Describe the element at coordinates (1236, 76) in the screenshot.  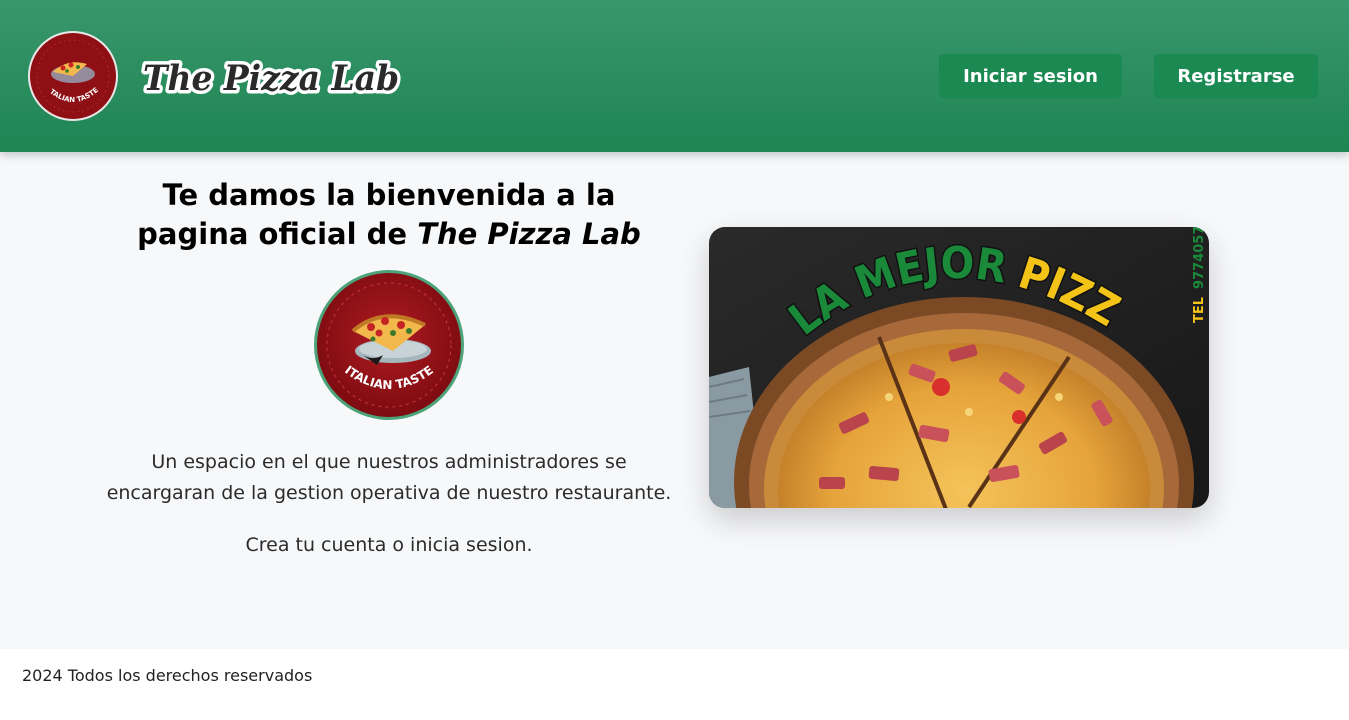
I see `register-button: Registrarse` at that location.